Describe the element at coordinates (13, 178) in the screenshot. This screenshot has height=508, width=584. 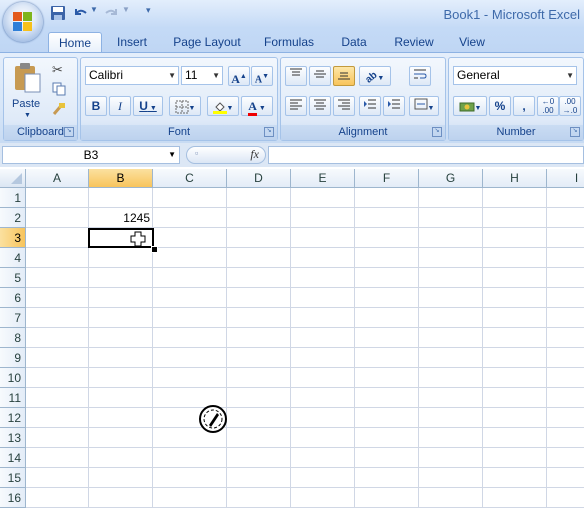
I see `select-all-corner` at that location.